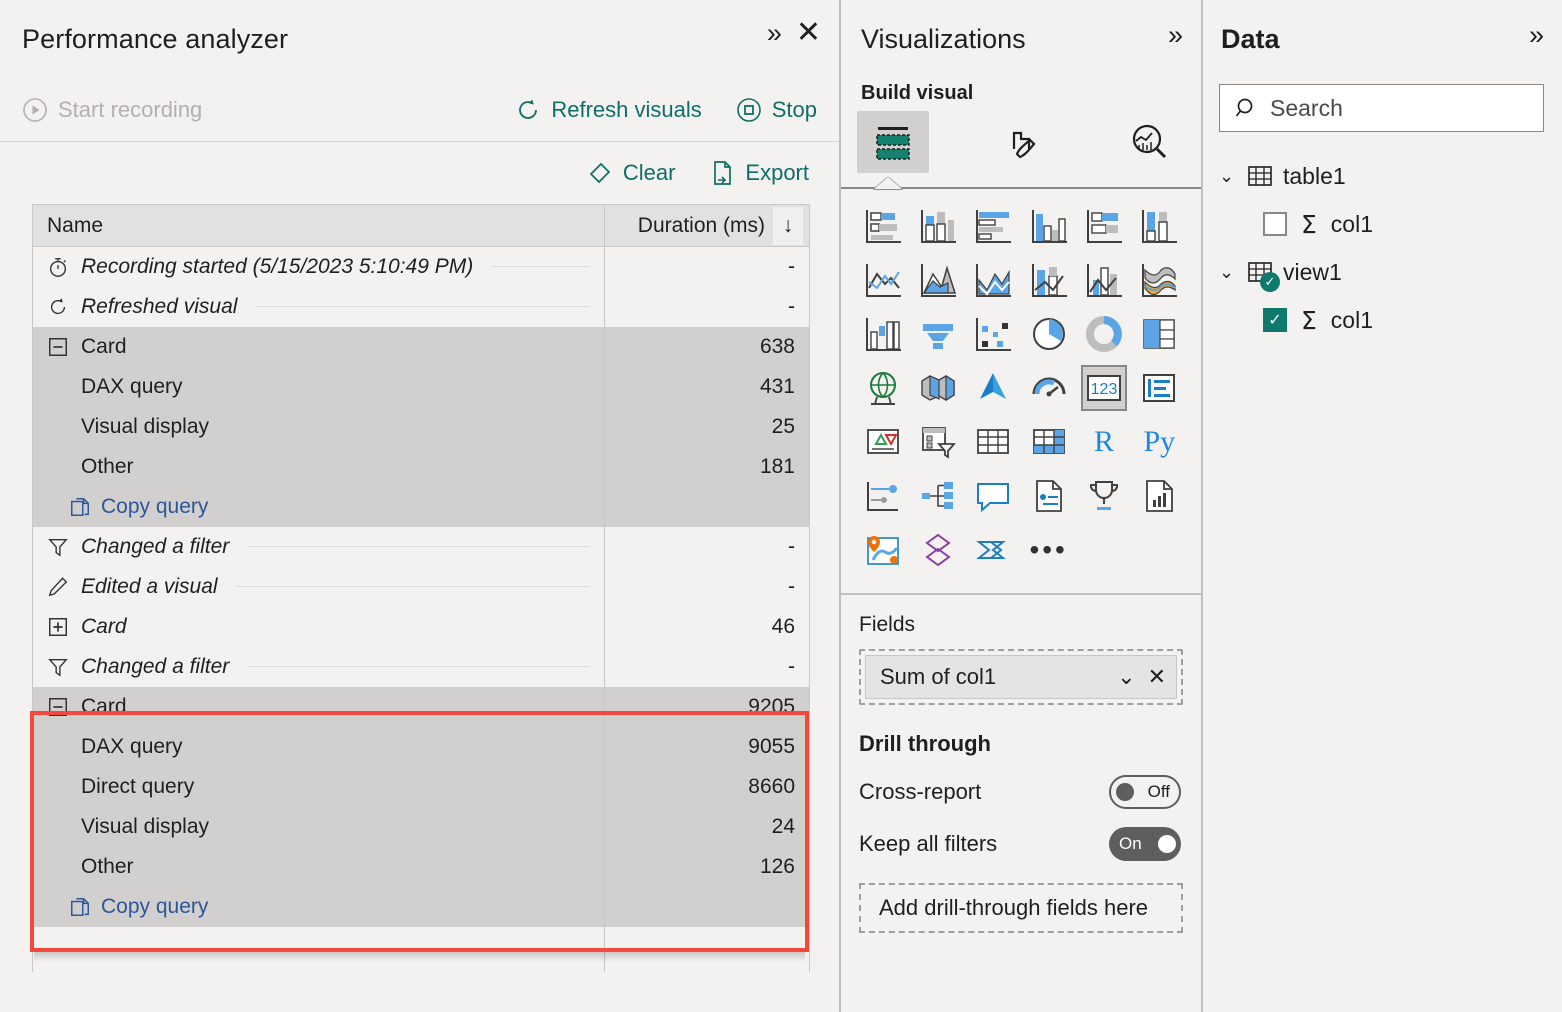  What do you see at coordinates (993, 550) in the screenshot?
I see `power-automate-icon` at bounding box center [993, 550].